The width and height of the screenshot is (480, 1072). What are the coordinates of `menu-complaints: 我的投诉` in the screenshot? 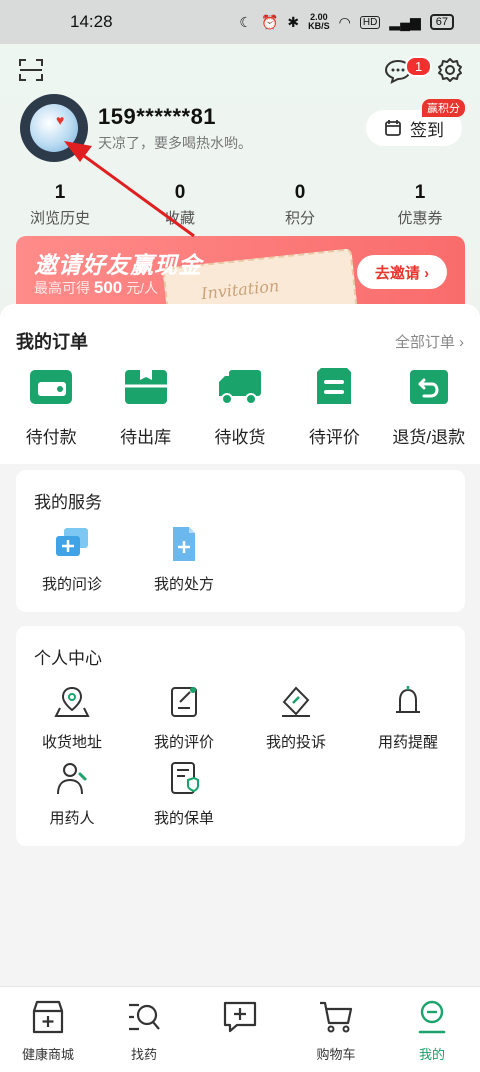 It's located at (296, 718).